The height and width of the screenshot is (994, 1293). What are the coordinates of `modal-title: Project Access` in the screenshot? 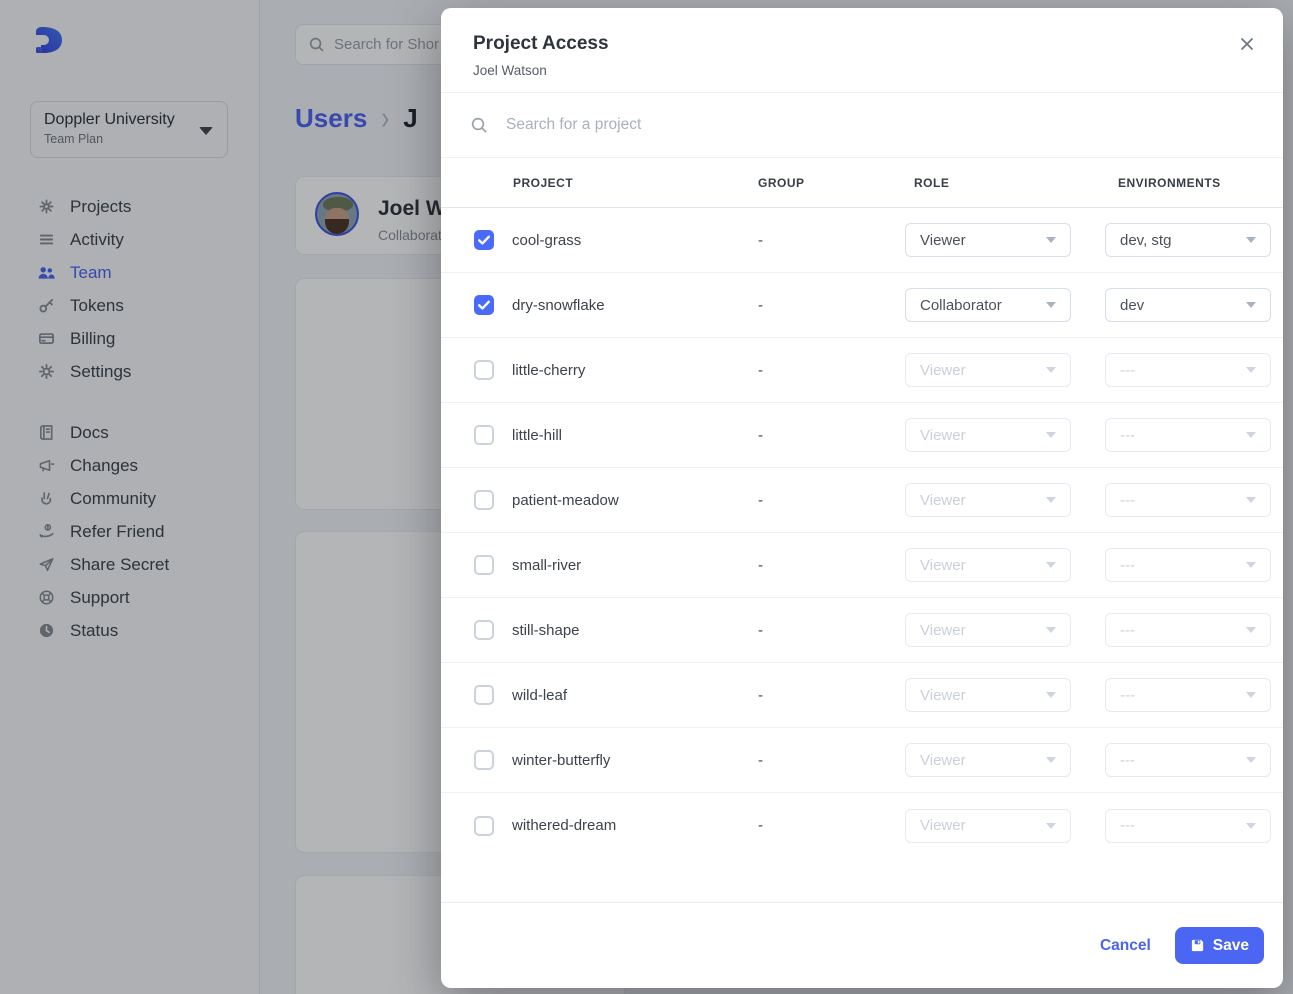 It's located at (541, 43).